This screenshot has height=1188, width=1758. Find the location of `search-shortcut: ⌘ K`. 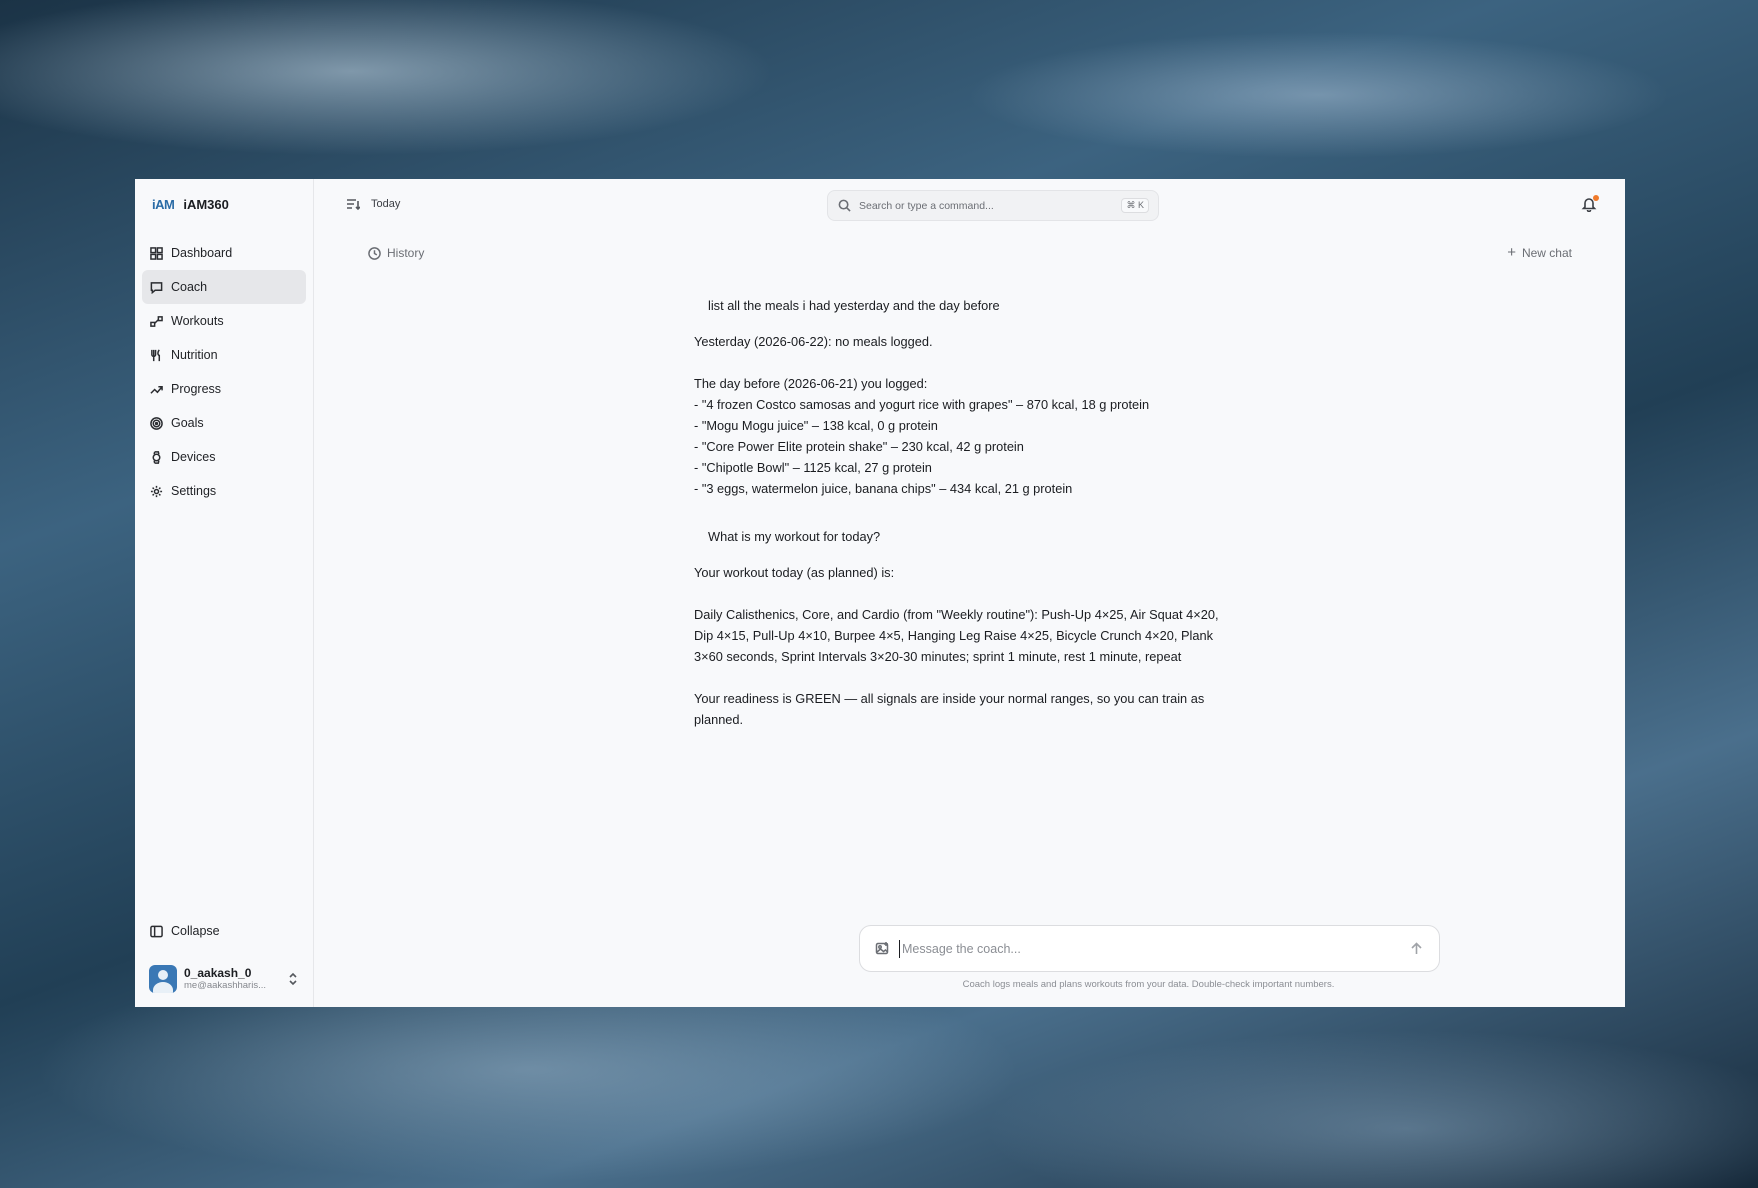

search-shortcut: ⌘ K is located at coordinates (1135, 205).